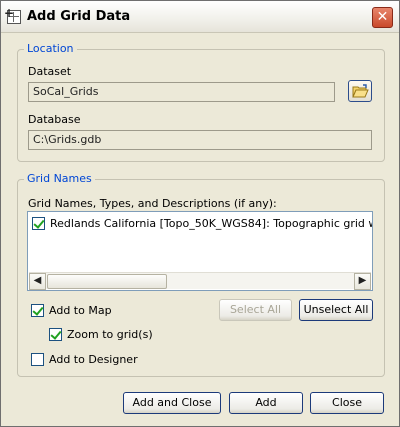 The image size is (400, 427). What do you see at coordinates (50, 71) in the screenshot?
I see `dataset-label: Dataset` at bounding box center [50, 71].